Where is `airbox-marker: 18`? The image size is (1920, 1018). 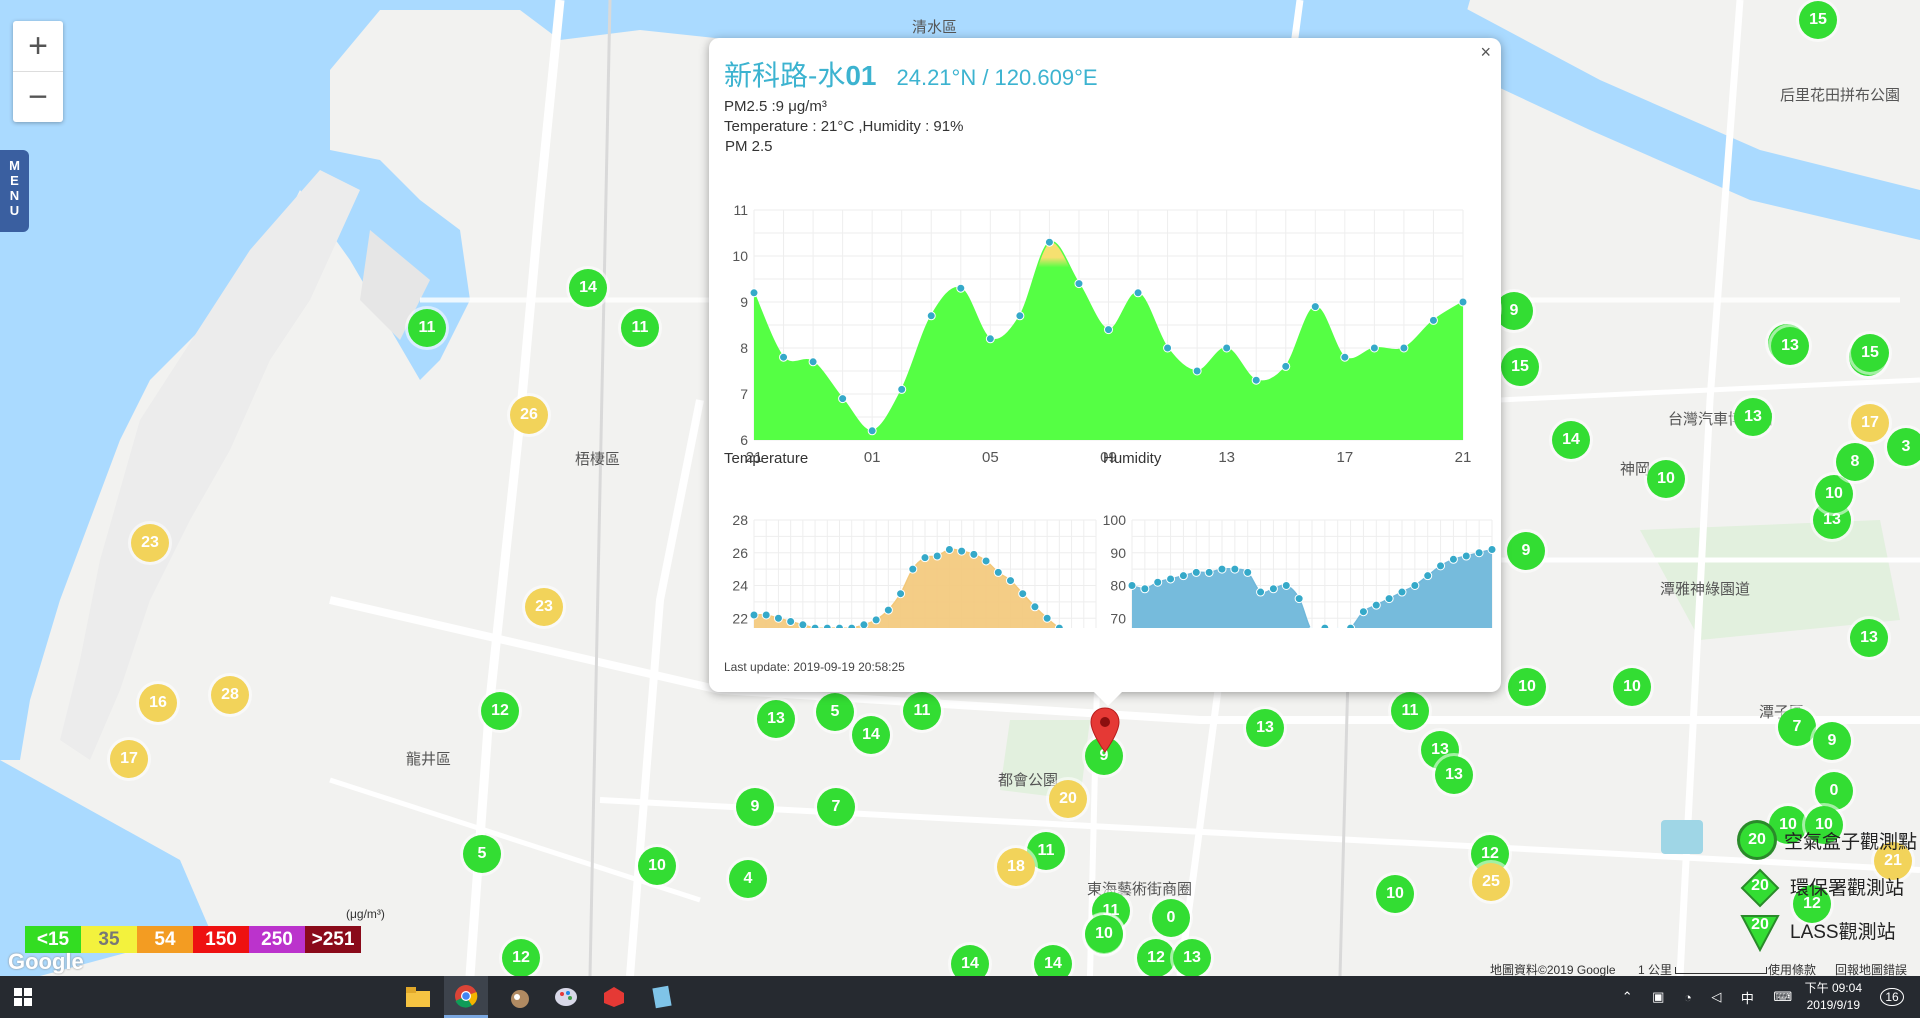
airbox-marker: 18 is located at coordinates (1016, 867).